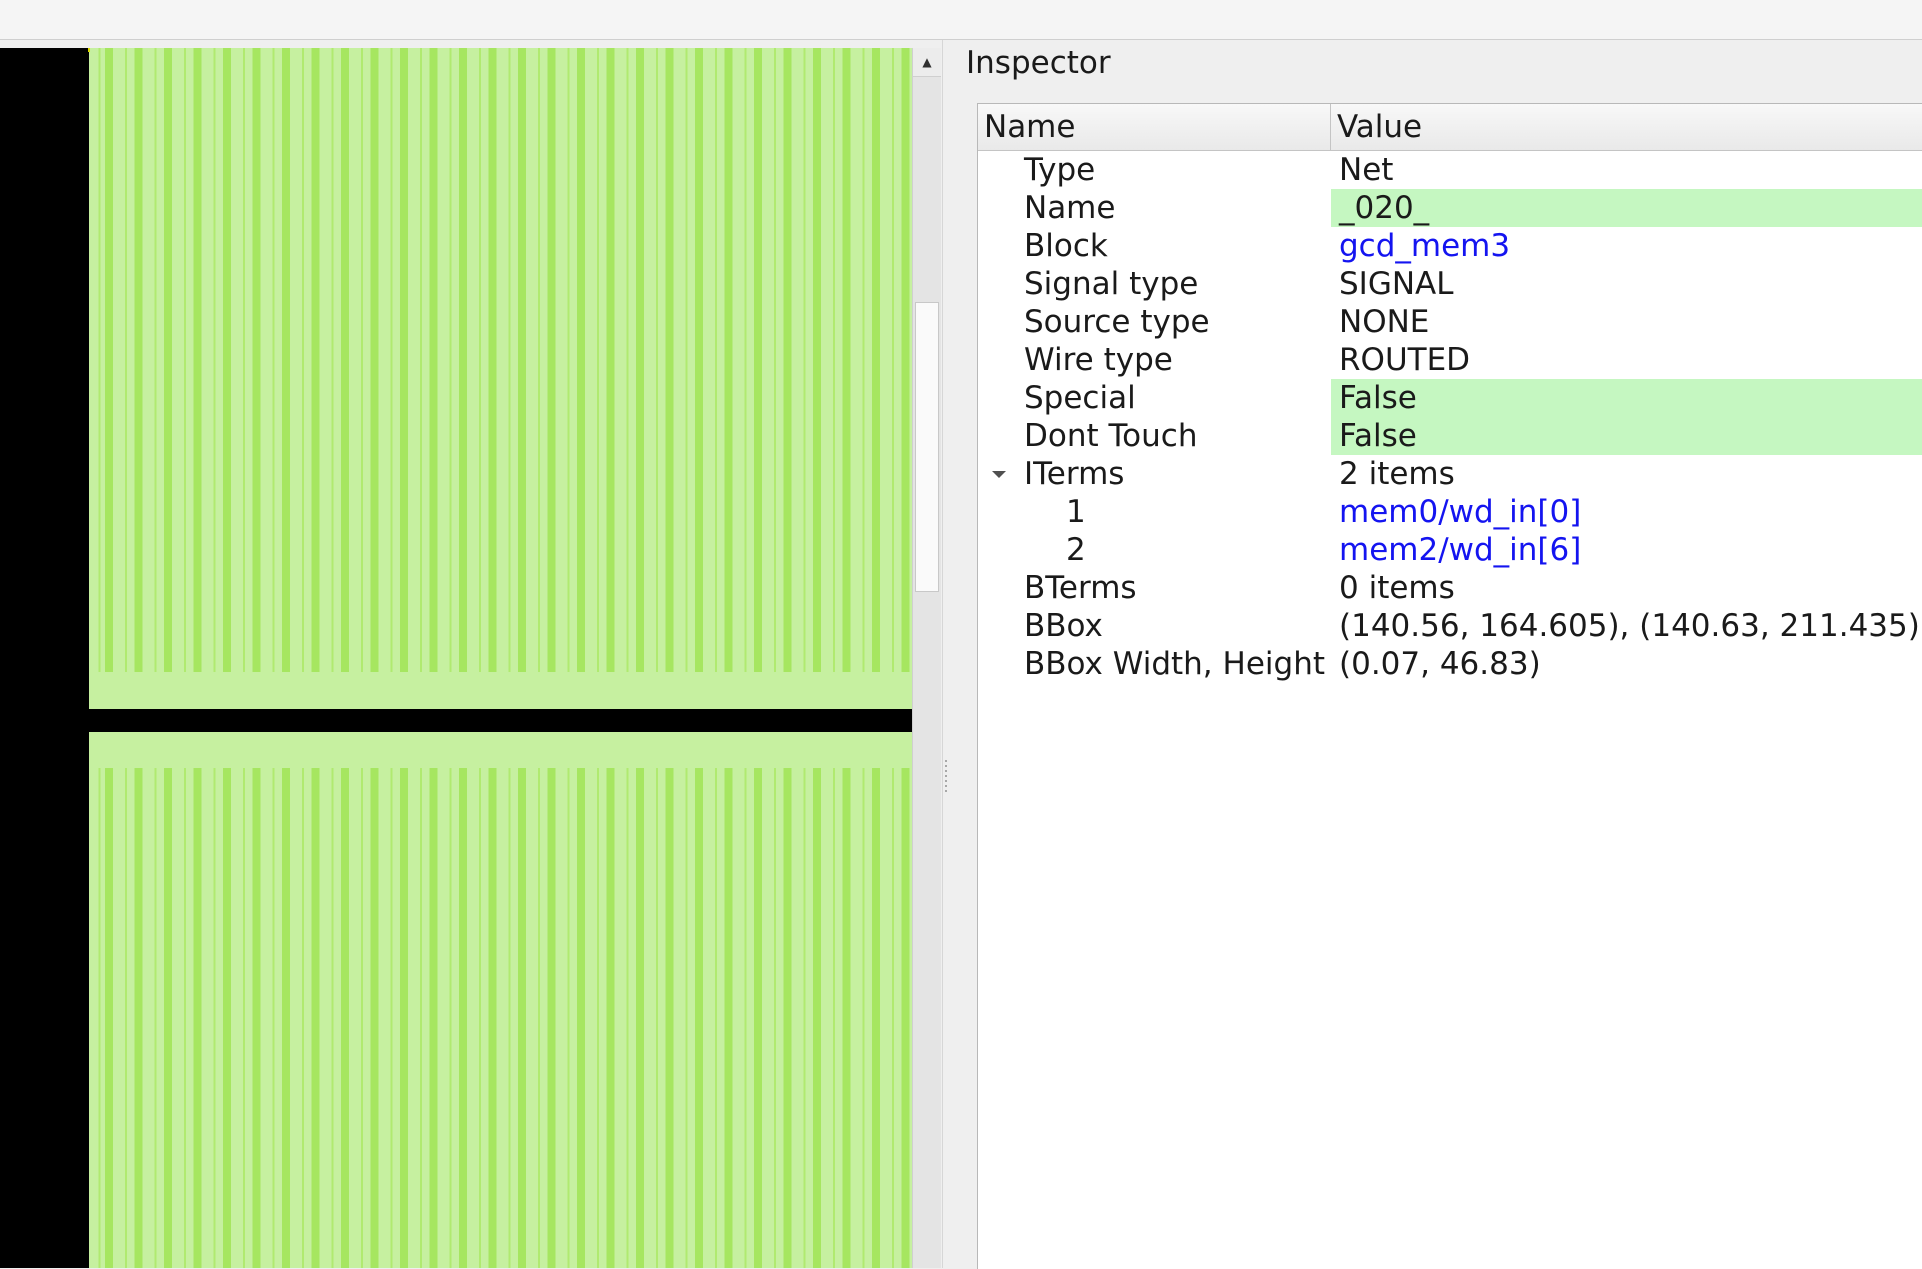  Describe the element at coordinates (1626, 512) in the screenshot. I see `iterm-link: mem0/wd_in[0]` at that location.